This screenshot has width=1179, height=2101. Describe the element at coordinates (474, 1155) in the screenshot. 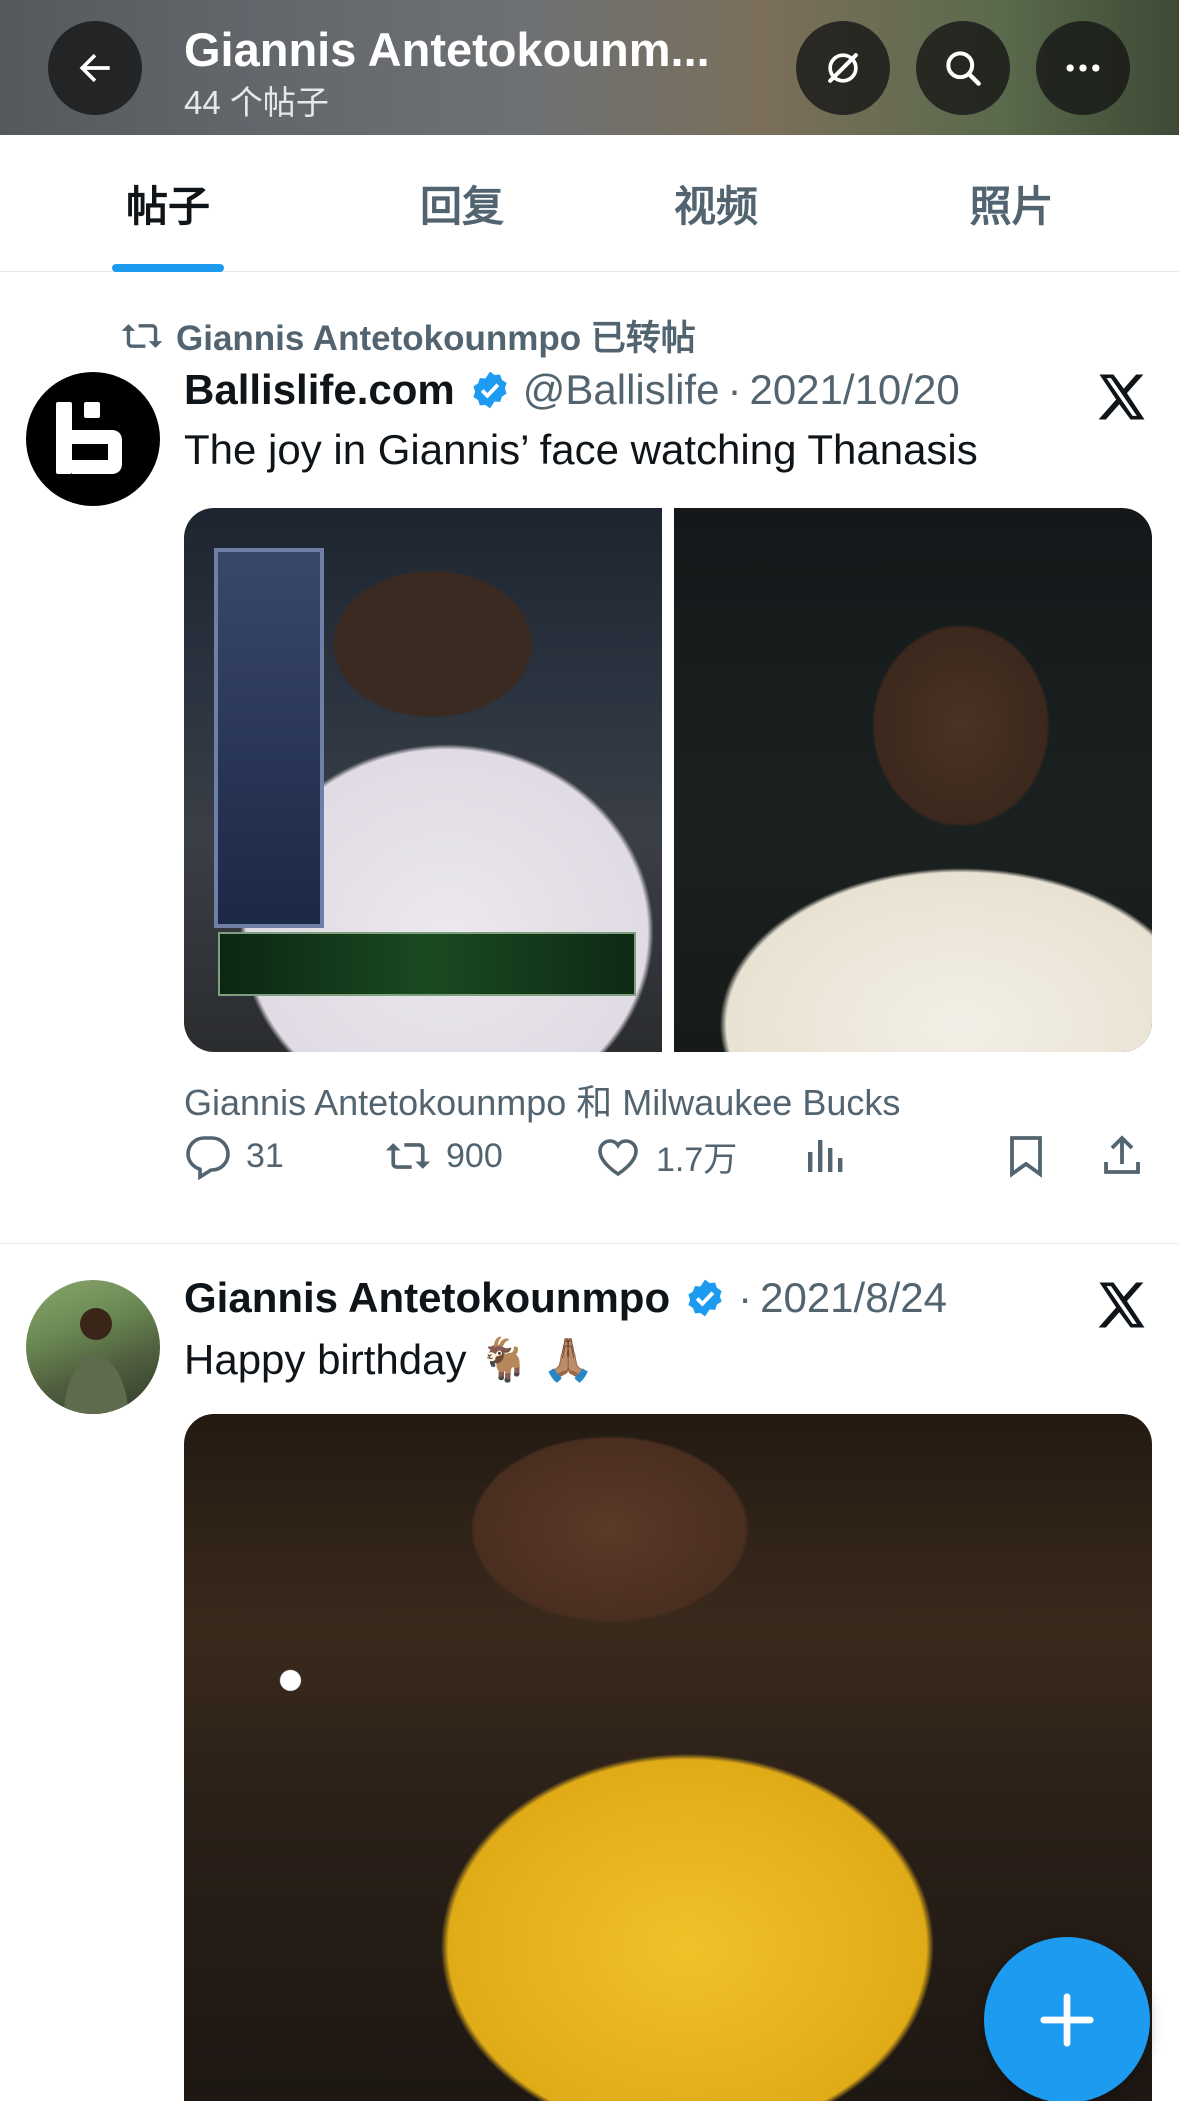

I see `repost-count: 900` at that location.